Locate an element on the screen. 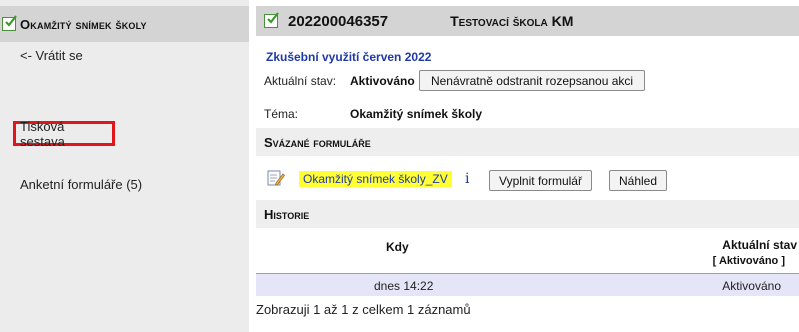 This screenshot has height=332, width=799. linked-form-name: Okamžitý snímek školy_ZV is located at coordinates (375, 179).